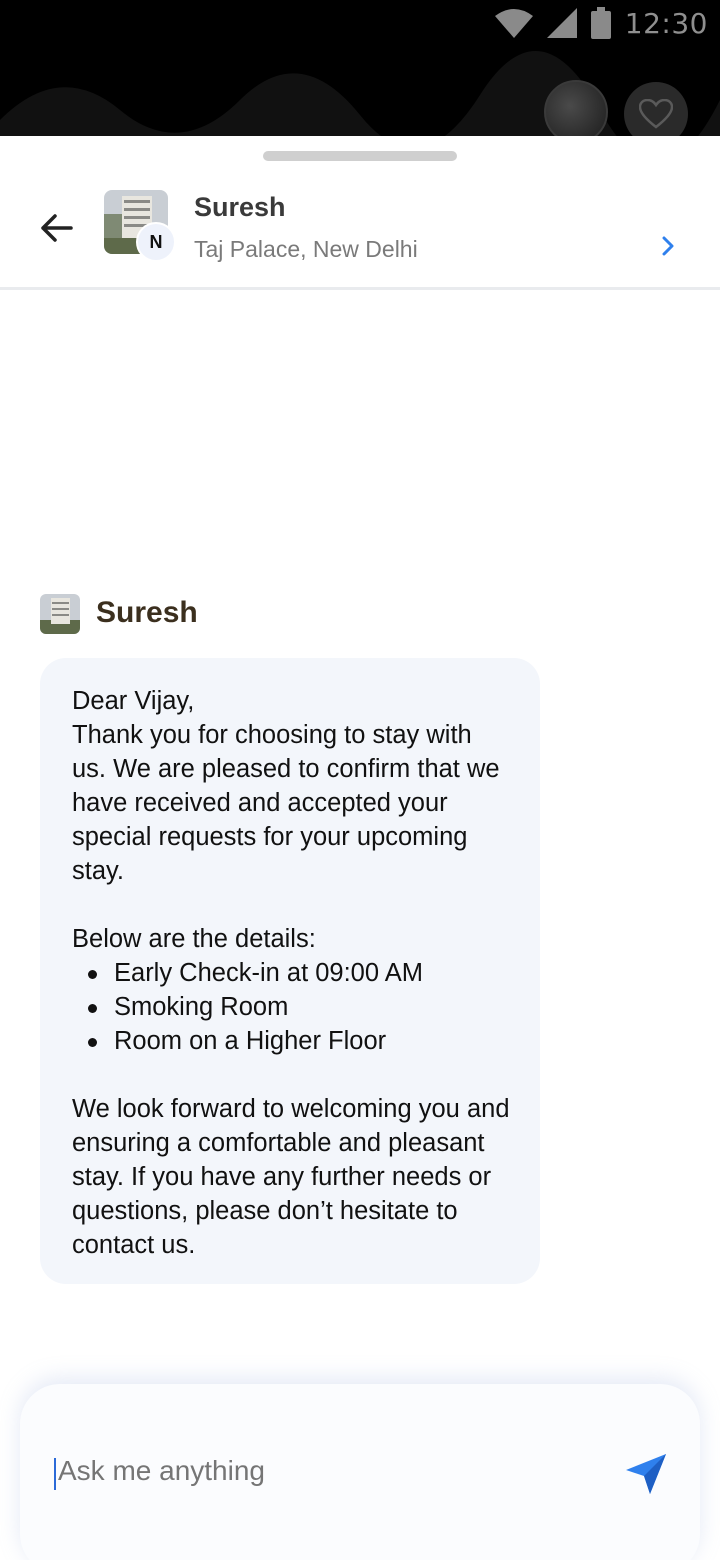 The image size is (720, 1560). What do you see at coordinates (299, 1041) in the screenshot?
I see `list-item: Room on a Higher Floor` at bounding box center [299, 1041].